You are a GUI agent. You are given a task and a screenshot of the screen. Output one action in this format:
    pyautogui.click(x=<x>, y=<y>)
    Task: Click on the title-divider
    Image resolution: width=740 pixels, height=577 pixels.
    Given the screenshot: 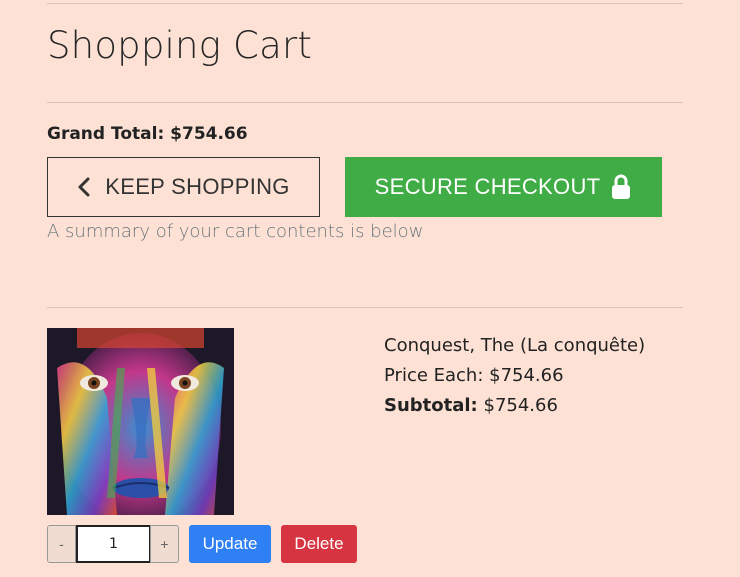 What is the action you would take?
    pyautogui.click(x=365, y=102)
    